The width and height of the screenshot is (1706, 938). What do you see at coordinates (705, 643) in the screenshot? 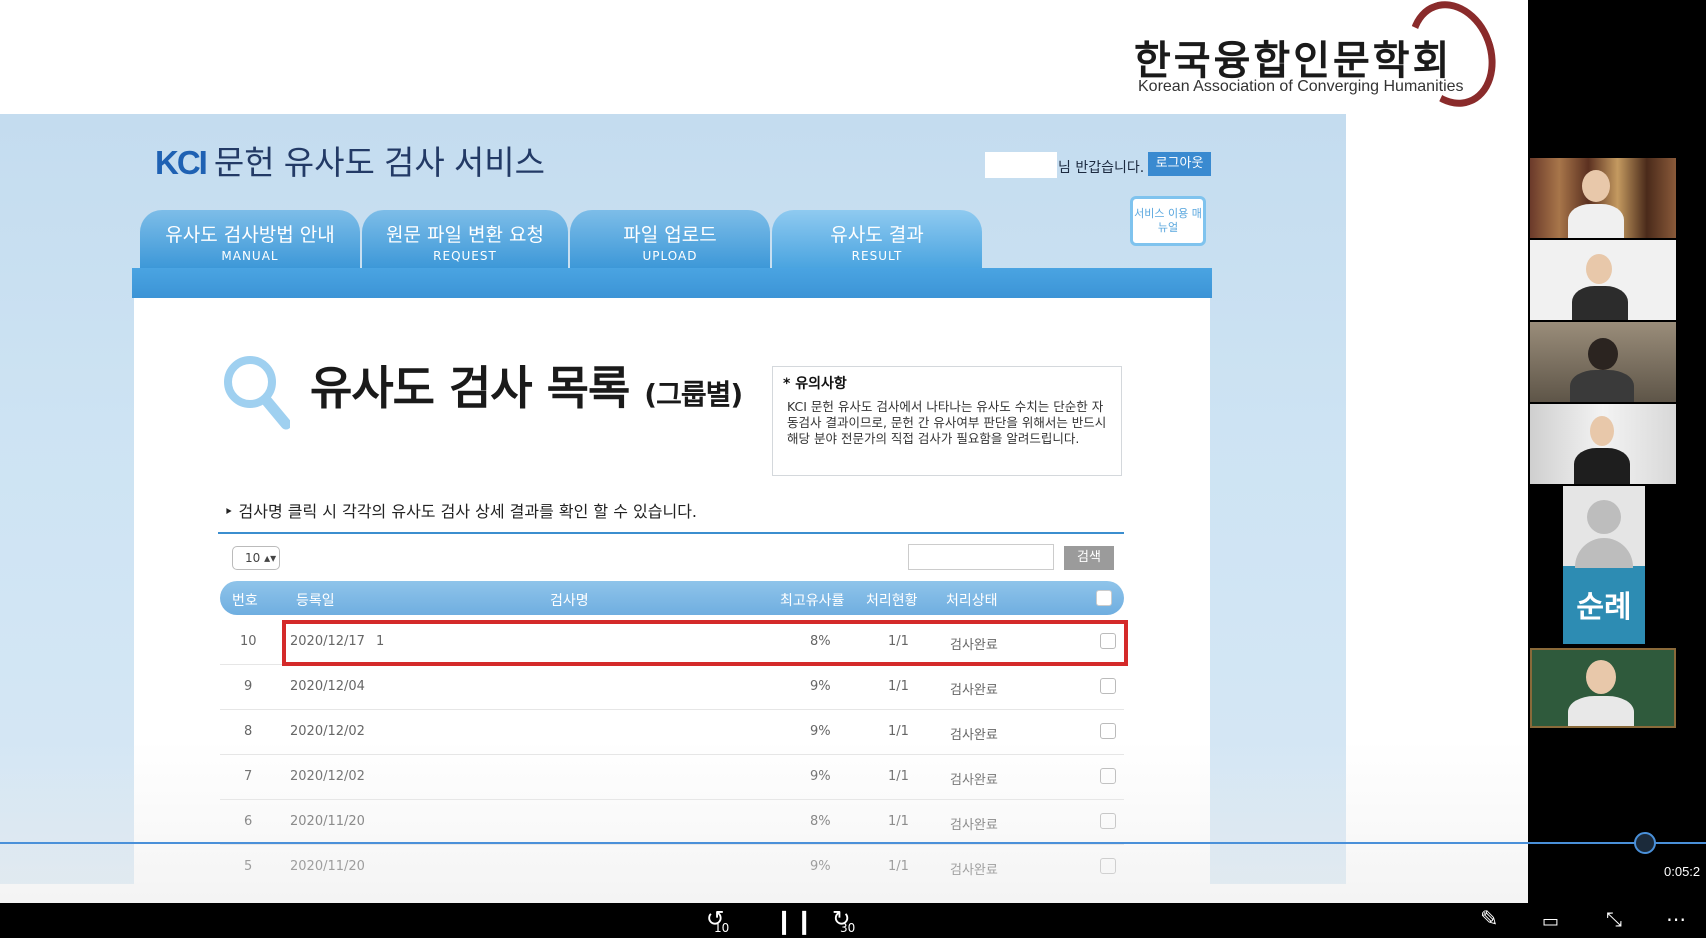
I see `highlight-box` at bounding box center [705, 643].